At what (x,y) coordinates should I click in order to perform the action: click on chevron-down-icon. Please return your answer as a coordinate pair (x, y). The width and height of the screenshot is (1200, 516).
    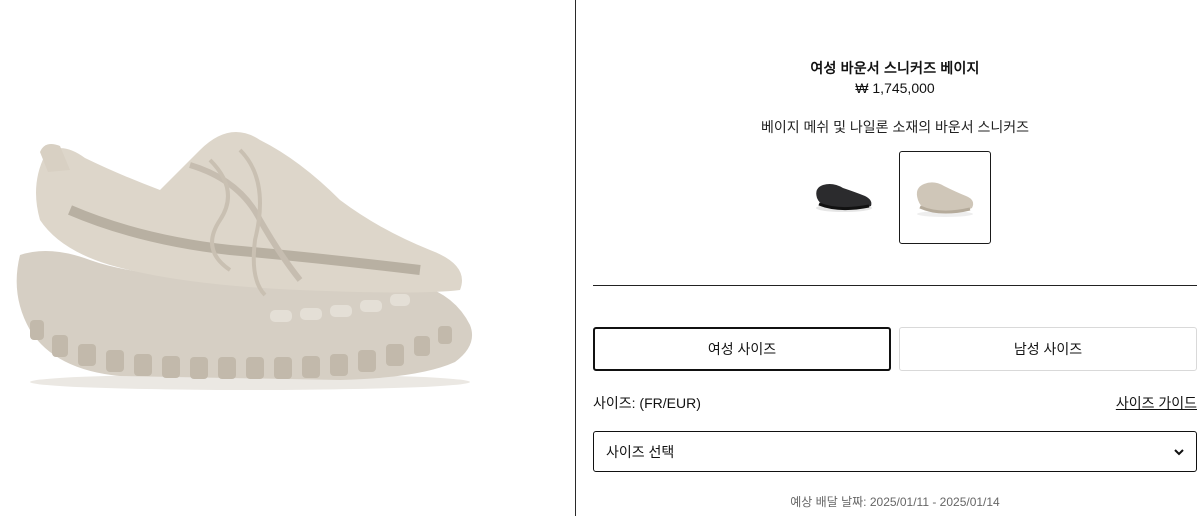
    Looking at the image, I should click on (1179, 452).